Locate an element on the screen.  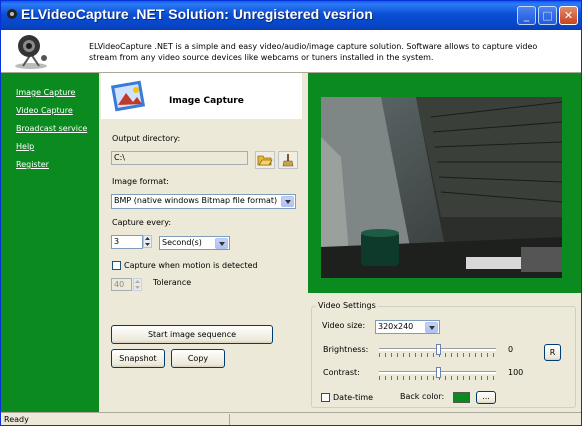
contrast-slider-thumb is located at coordinates (438, 372).